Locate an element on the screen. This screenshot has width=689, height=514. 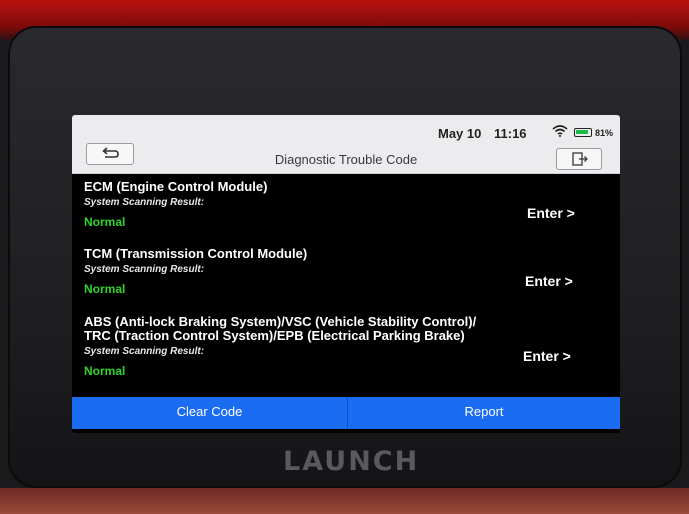
footer-toolbar: Clear Code Report is located at coordinates (346, 415).